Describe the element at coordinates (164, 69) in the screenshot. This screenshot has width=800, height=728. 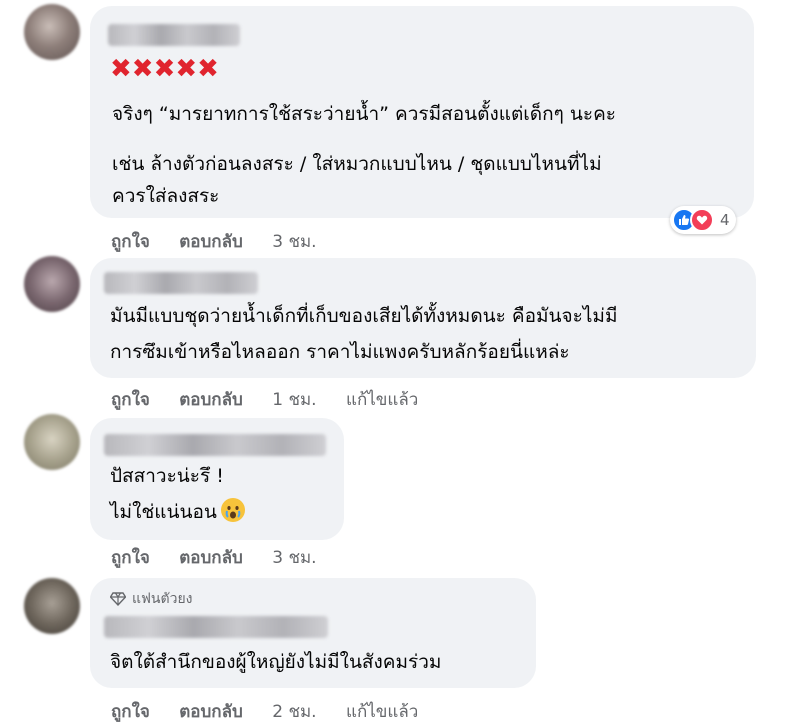
I see `red-x-marks: ✖✖✖✖✖` at that location.